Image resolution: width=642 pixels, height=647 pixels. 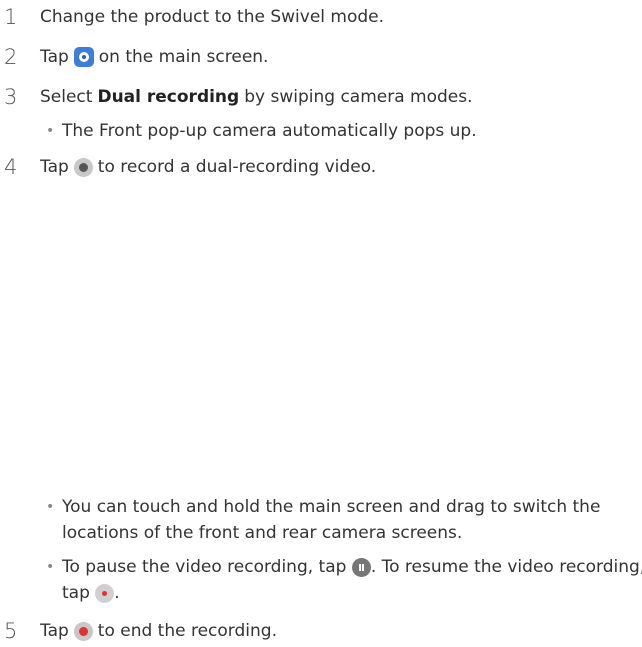 I want to click on step-text: Tap to end the recording., so click(x=158, y=631).